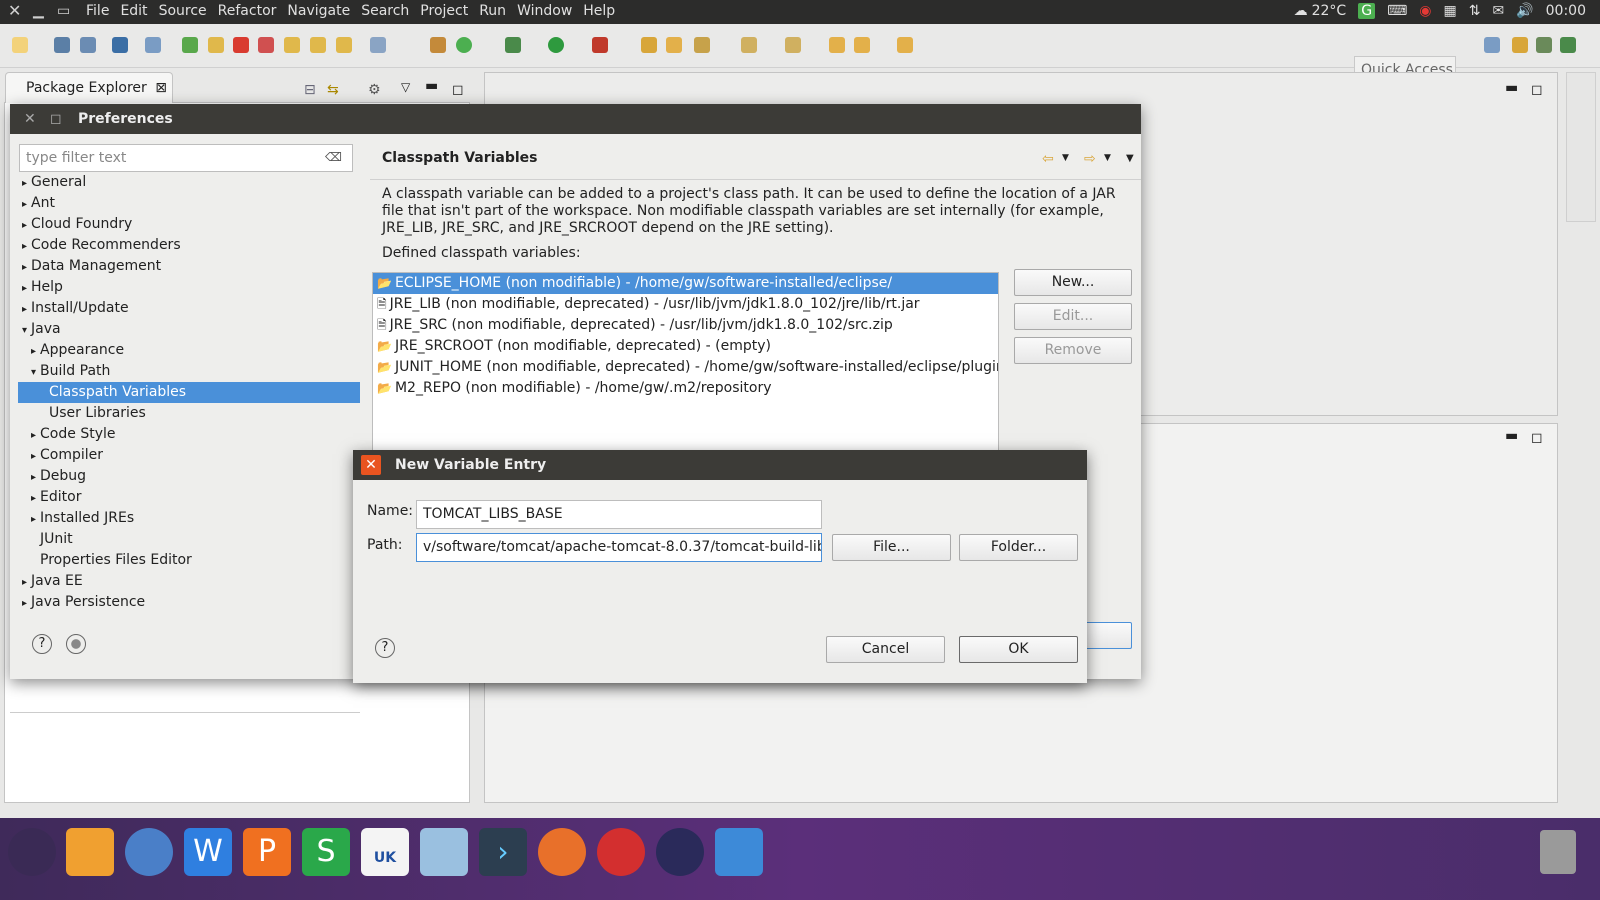 This screenshot has height=900, width=1600. What do you see at coordinates (371, 465) in the screenshot?
I see `dialog-close-icon: ✕` at bounding box center [371, 465].